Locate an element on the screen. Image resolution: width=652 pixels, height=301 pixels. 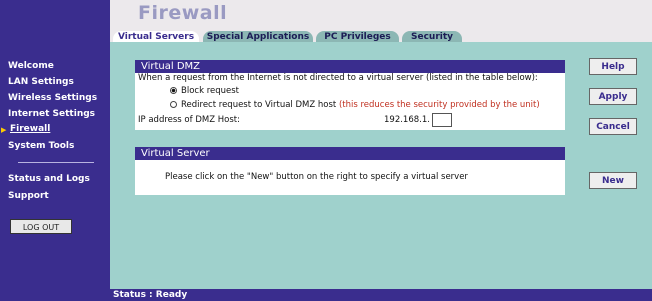
logout-button: LOG OUT is located at coordinates (41, 226).